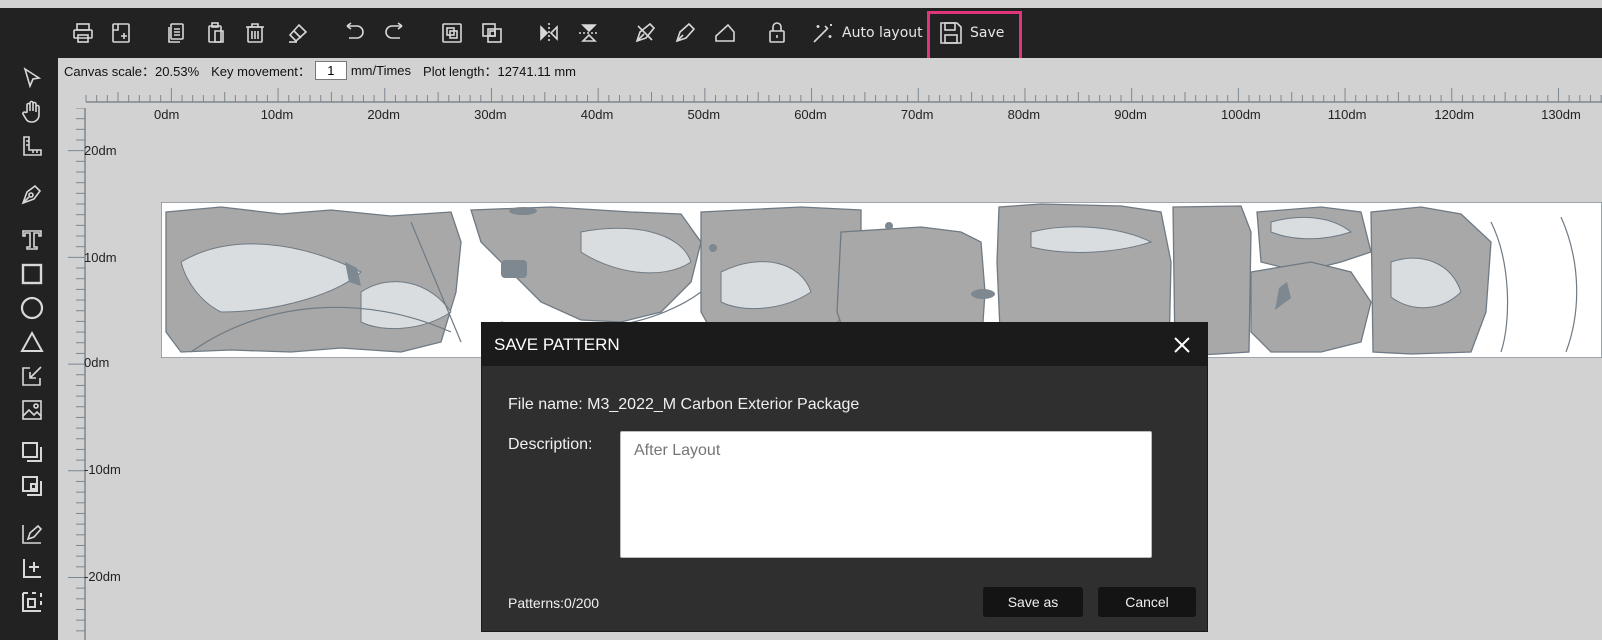  Describe the element at coordinates (917, 114) in the screenshot. I see `ruler-label: 70dm` at that location.